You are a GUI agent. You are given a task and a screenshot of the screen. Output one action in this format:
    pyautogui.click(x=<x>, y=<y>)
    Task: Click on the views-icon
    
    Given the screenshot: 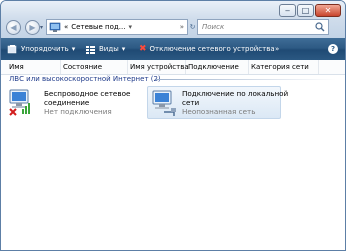 What is the action you would take?
    pyautogui.click(x=90, y=49)
    